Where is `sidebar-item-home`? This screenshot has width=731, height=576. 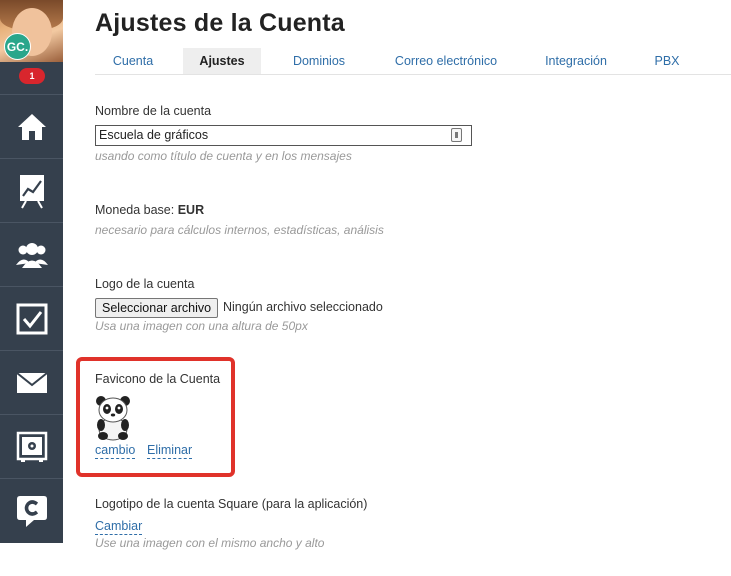
sidebar-item-home is located at coordinates (31, 126).